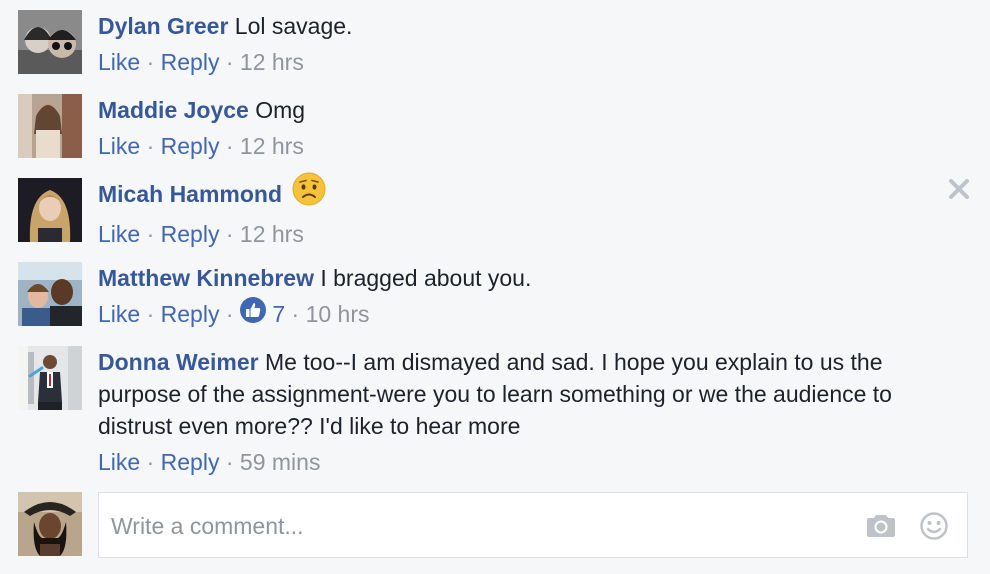 This screenshot has width=990, height=574. I want to click on like-count: 7, so click(278, 314).